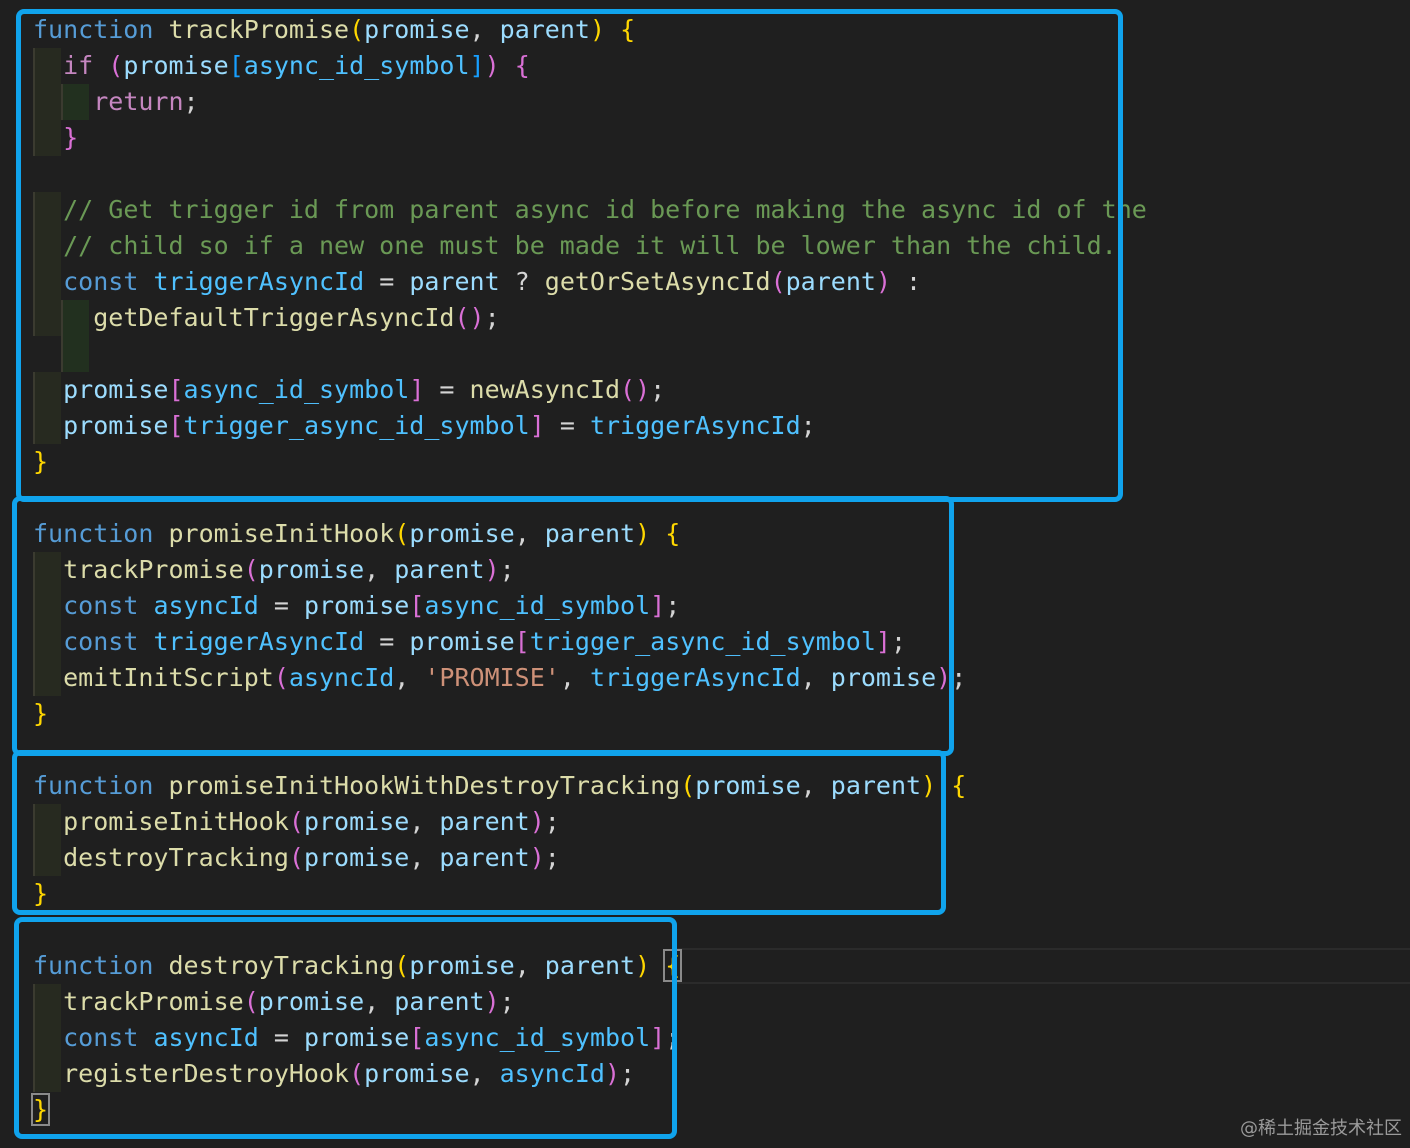 The image size is (1410, 1148). What do you see at coordinates (1321, 1128) in the screenshot?
I see `watermark: @稀土掘金技术社区` at bounding box center [1321, 1128].